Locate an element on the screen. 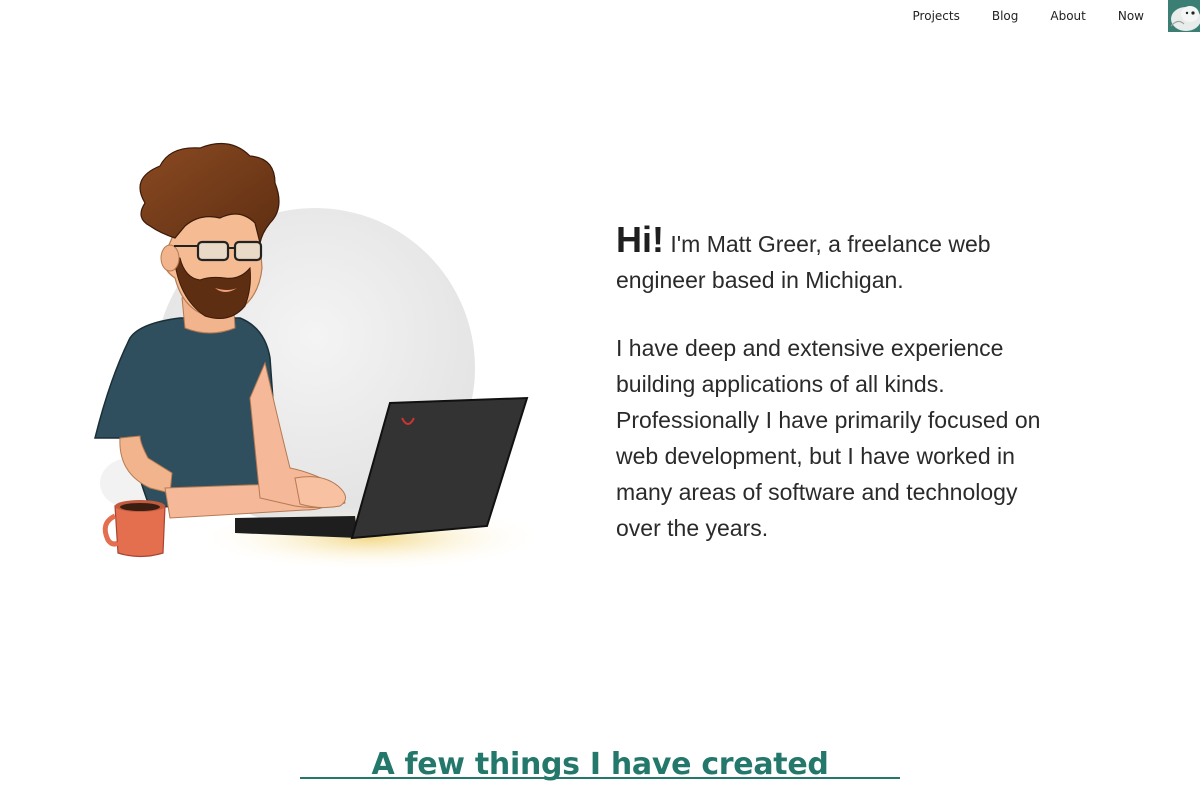  nav-about-link: About is located at coordinates (1067, 16).